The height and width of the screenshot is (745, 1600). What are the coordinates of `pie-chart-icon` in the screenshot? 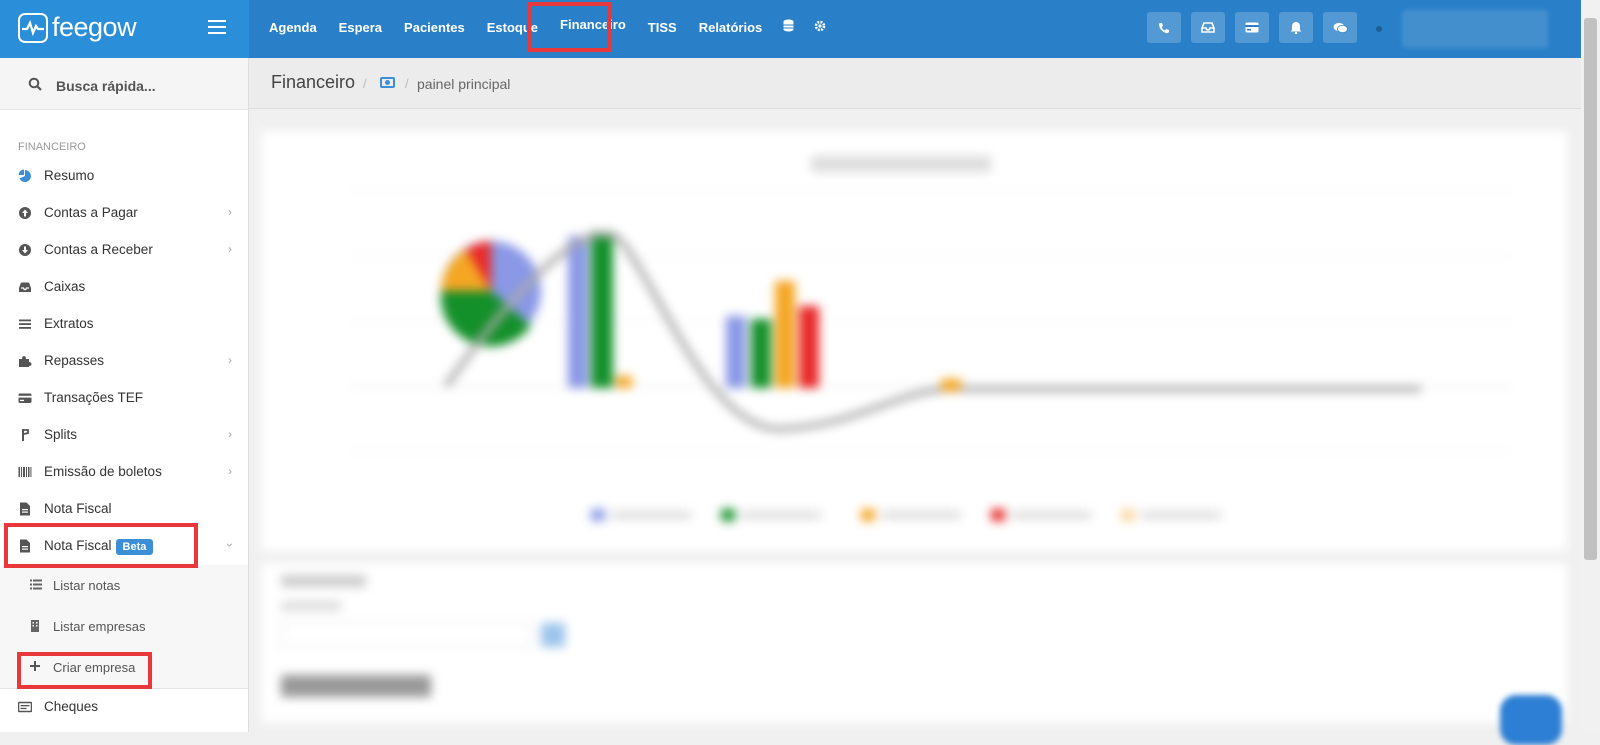 It's located at (24, 175).